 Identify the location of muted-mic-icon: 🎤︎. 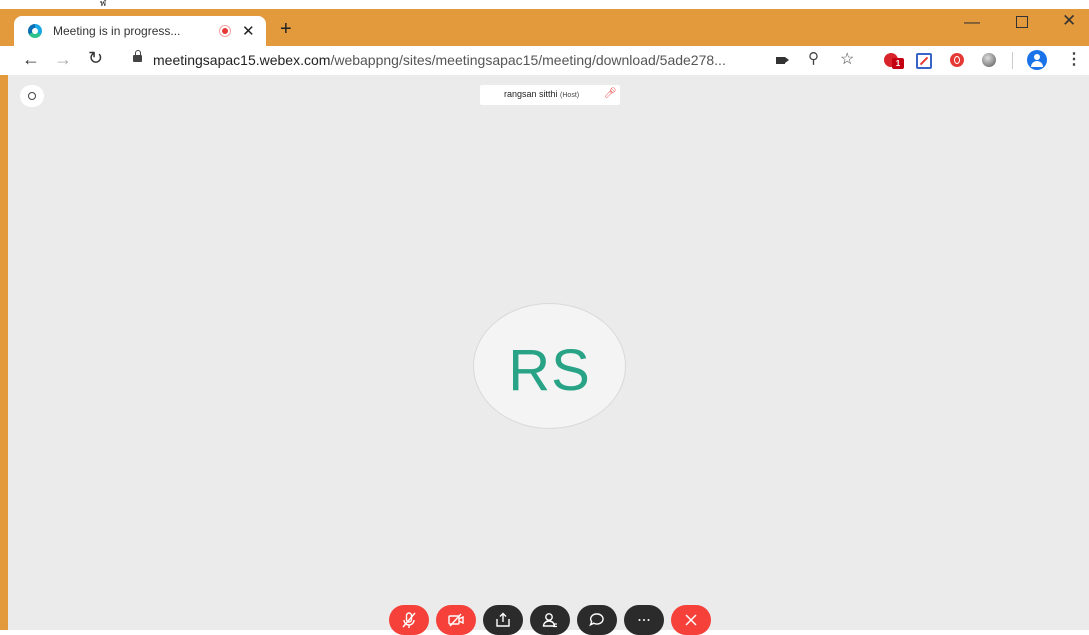
(610, 93).